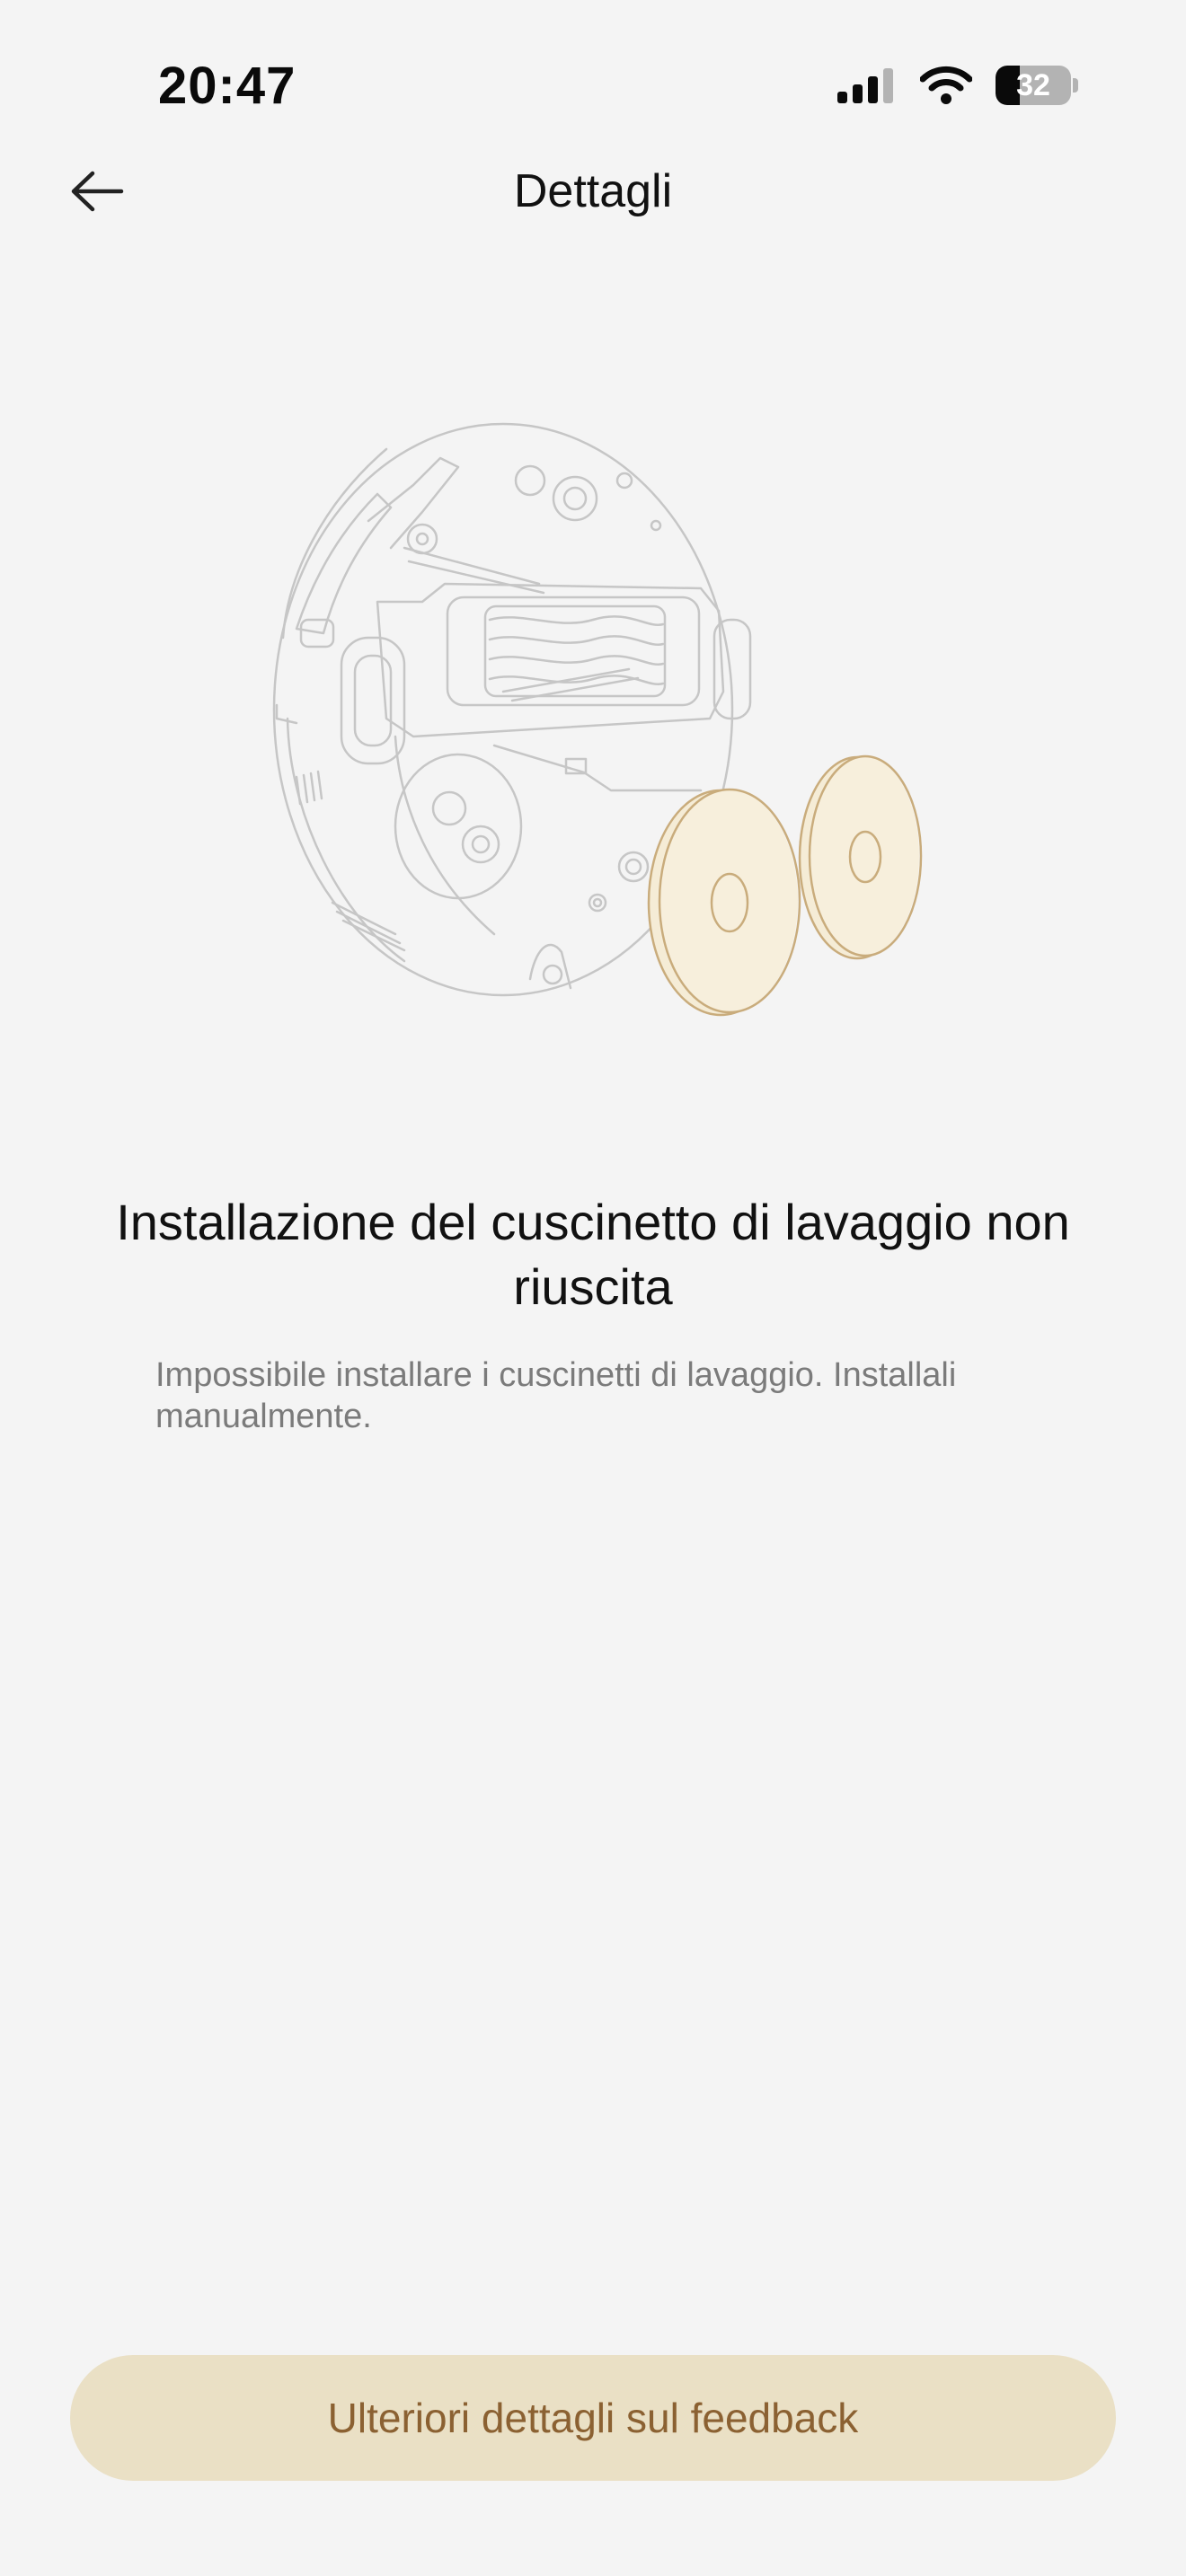 The height and width of the screenshot is (2576, 1186). I want to click on status-icons: 32, so click(957, 85).